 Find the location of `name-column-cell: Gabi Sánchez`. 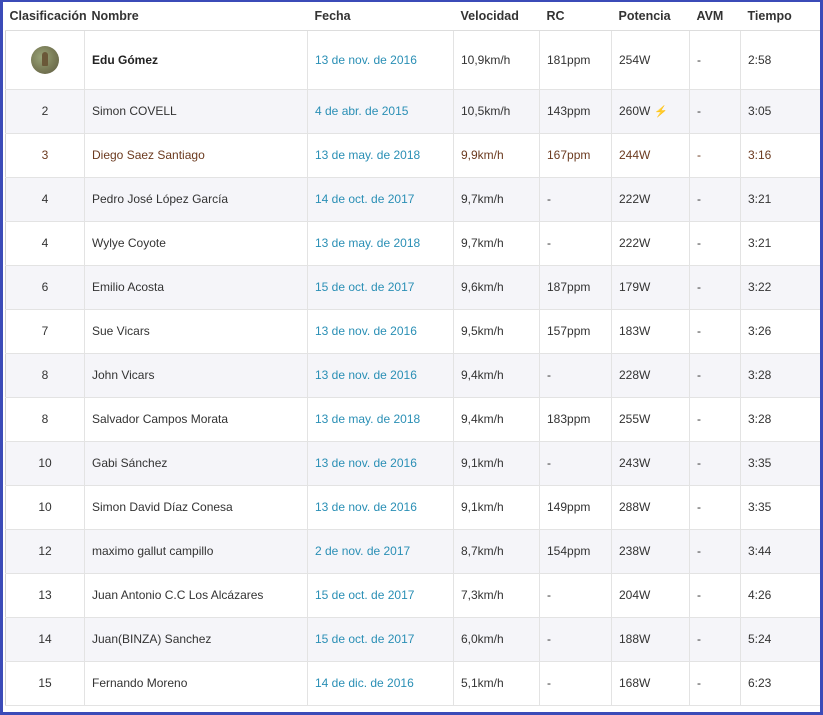

name-column-cell: Gabi Sánchez is located at coordinates (196, 463).